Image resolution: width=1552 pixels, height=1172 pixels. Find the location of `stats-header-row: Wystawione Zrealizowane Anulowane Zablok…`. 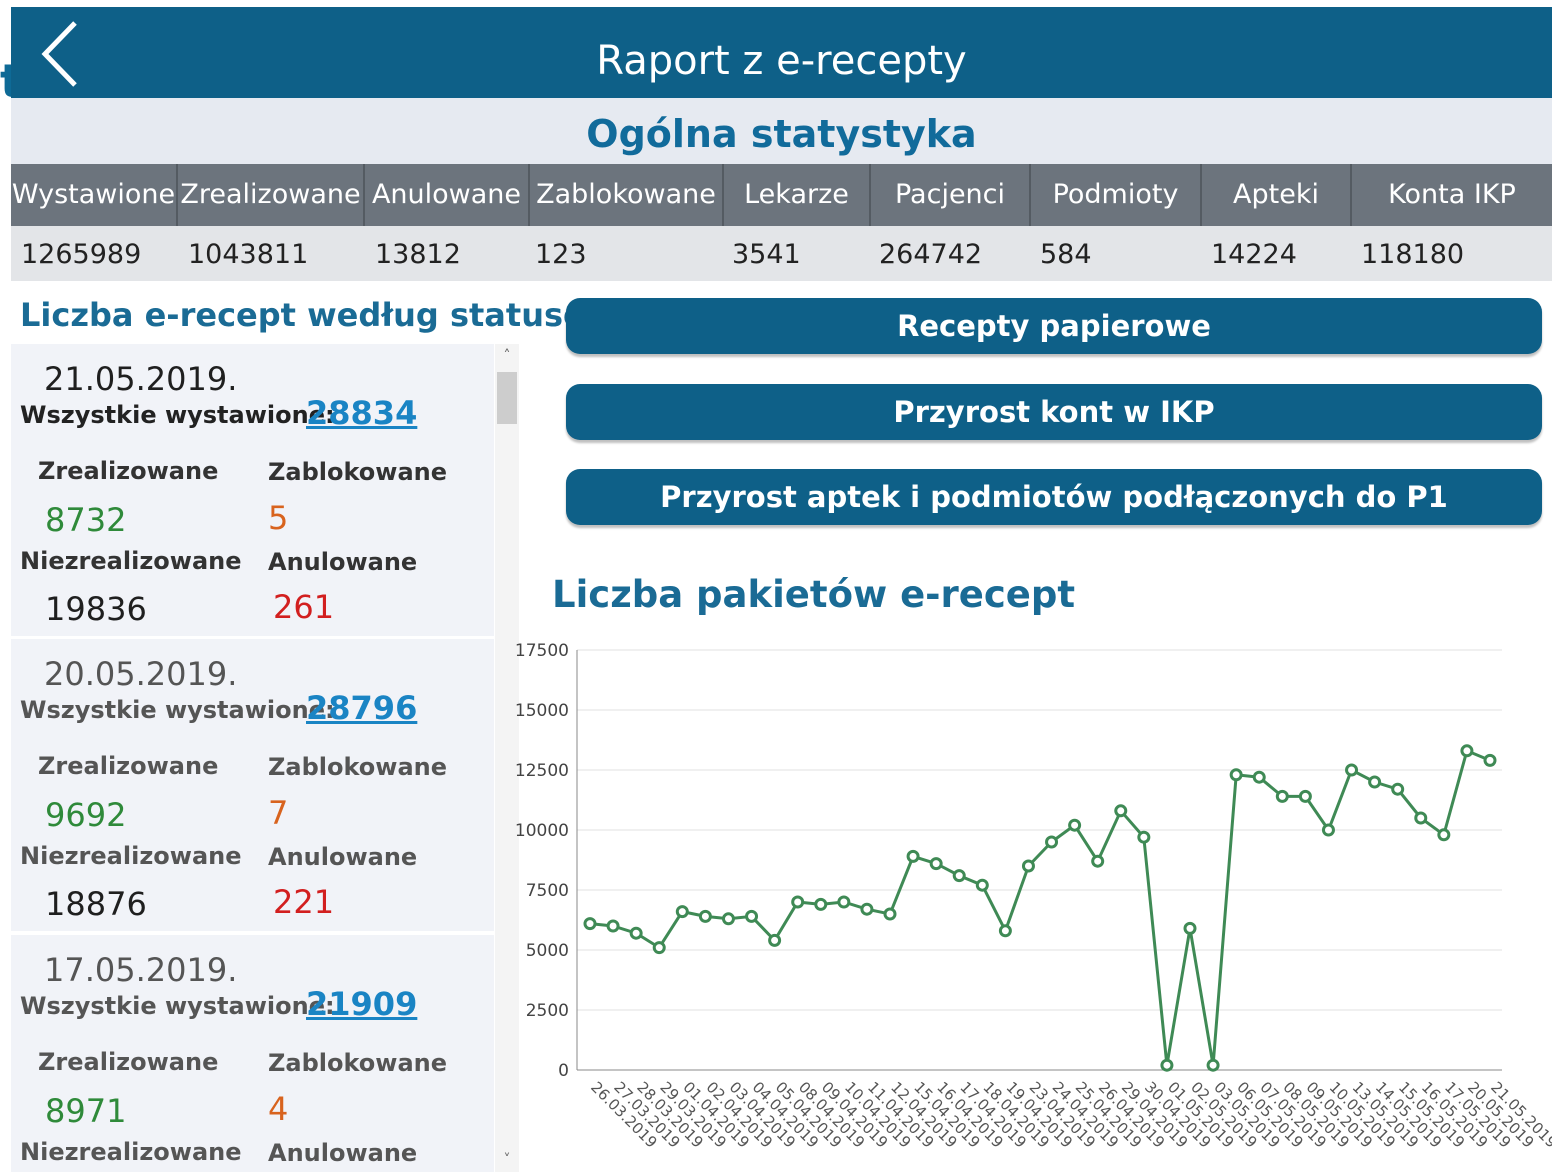

stats-header-row: Wystawione Zrealizowane Anulowane Zablok… is located at coordinates (781, 195).